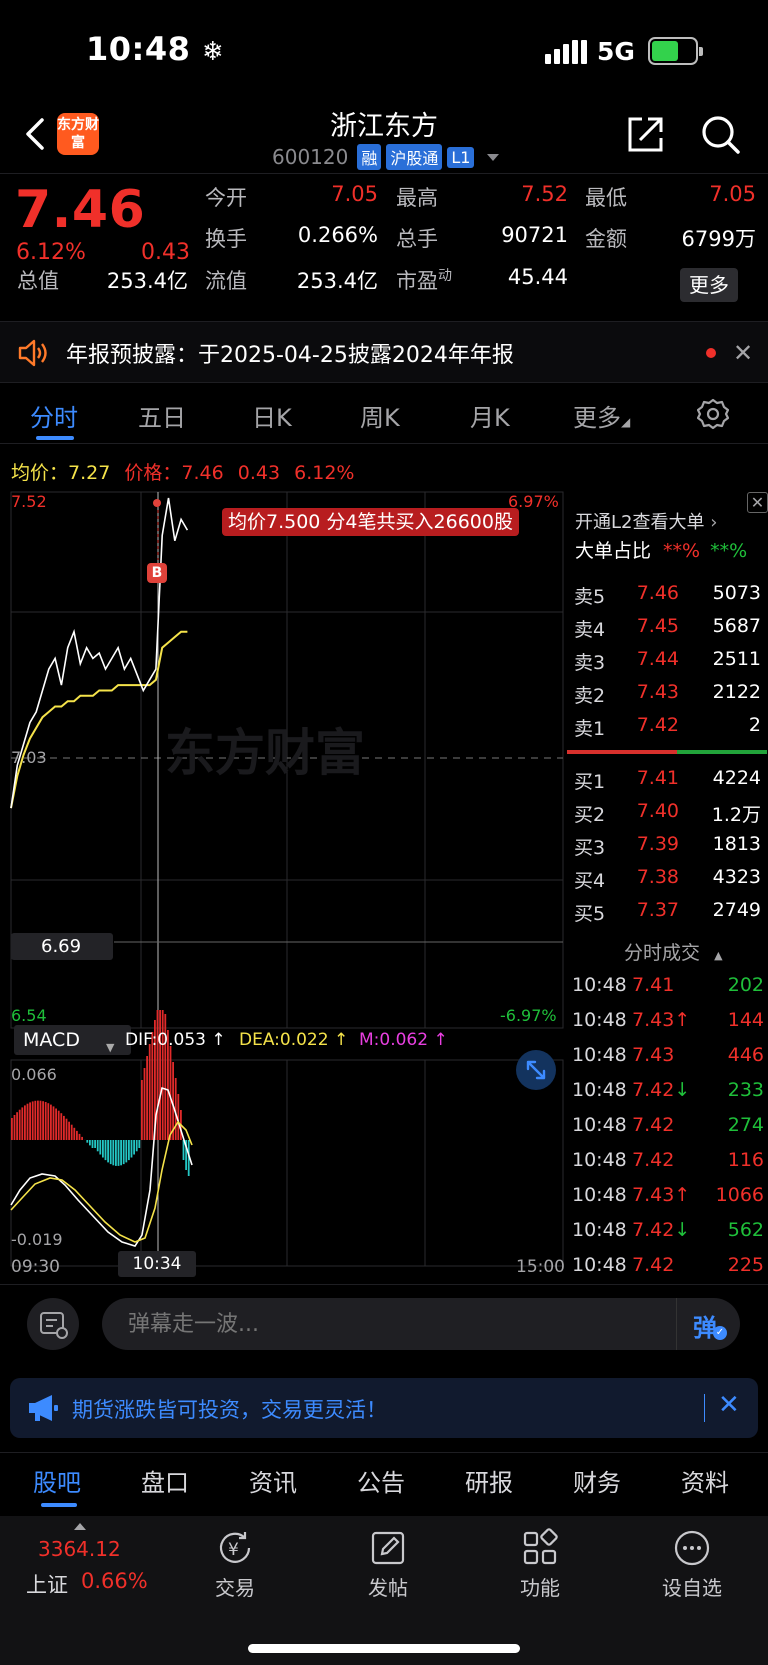 The height and width of the screenshot is (1665, 768). Describe the element at coordinates (718, 955) in the screenshot. I see `caret-up-icon: ▲` at that location.